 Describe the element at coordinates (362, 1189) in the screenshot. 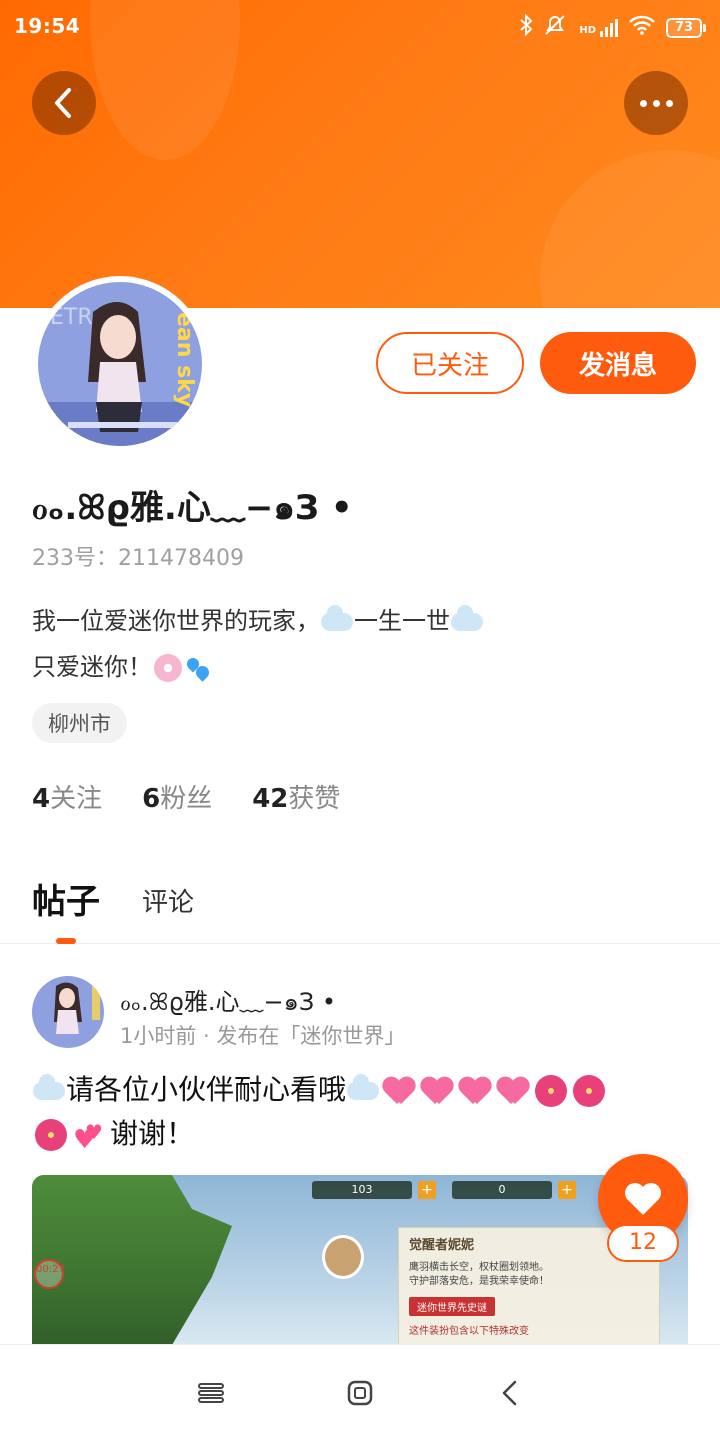

I see `hud-value: 103` at that location.